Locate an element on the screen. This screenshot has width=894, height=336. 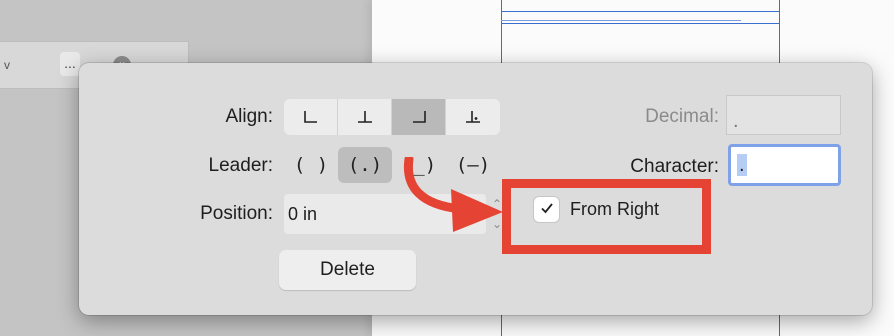
character-value: . is located at coordinates (742, 165).